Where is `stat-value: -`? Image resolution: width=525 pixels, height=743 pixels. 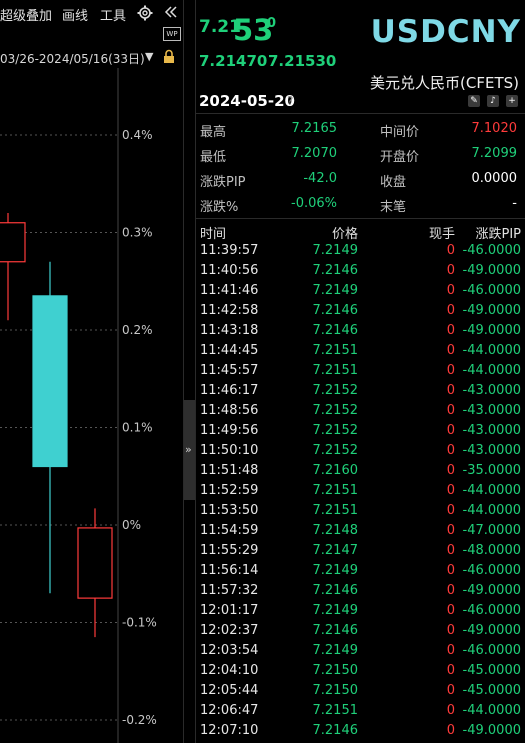 stat-value: - is located at coordinates (514, 203).